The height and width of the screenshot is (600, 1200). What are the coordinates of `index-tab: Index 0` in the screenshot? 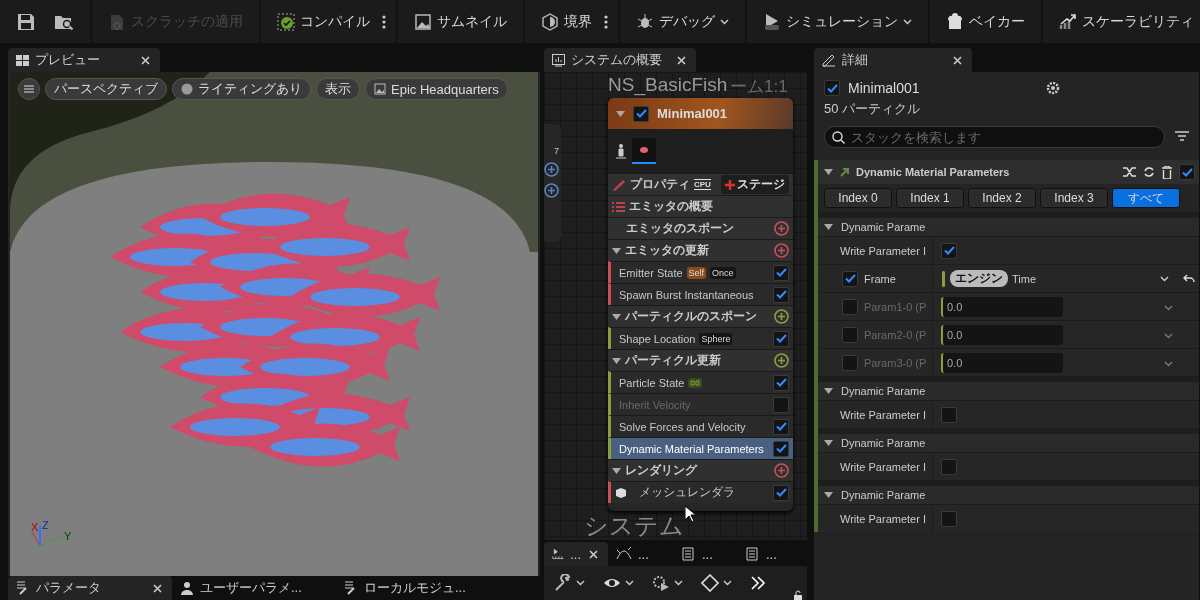 It's located at (858, 198).